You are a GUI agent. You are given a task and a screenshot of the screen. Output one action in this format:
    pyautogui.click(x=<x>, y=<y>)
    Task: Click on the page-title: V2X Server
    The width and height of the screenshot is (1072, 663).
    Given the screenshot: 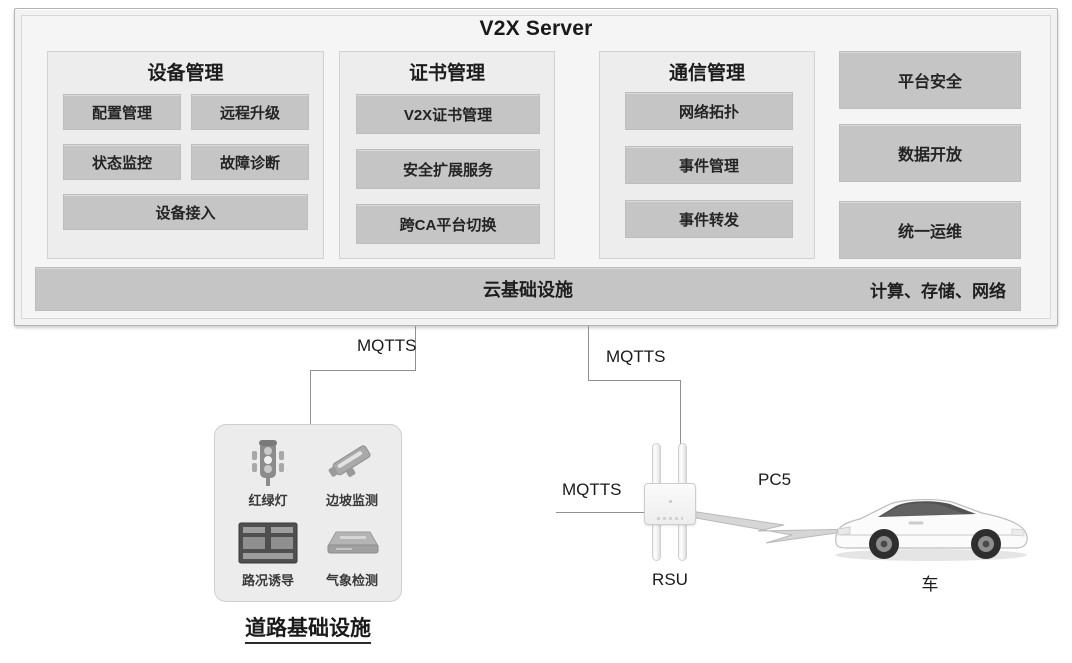 What is the action you would take?
    pyautogui.click(x=536, y=28)
    